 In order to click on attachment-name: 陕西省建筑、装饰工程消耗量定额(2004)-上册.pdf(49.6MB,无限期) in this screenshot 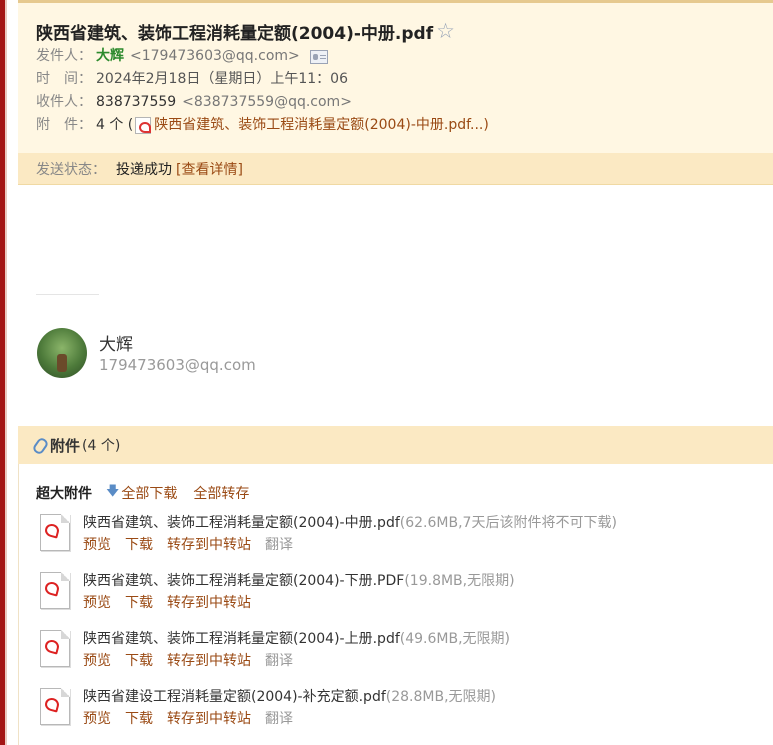, I will do `click(296, 639)`.